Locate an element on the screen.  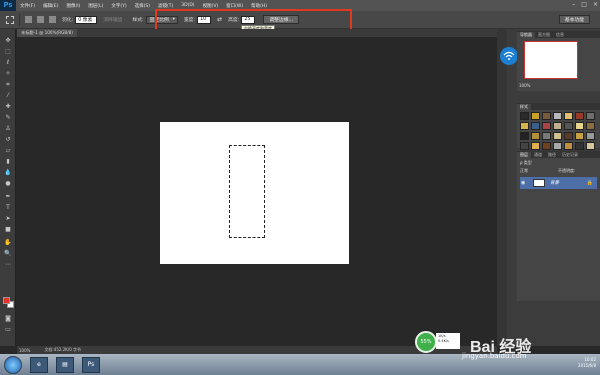
menu-file: 文件(F) is located at coordinates (27, 6).